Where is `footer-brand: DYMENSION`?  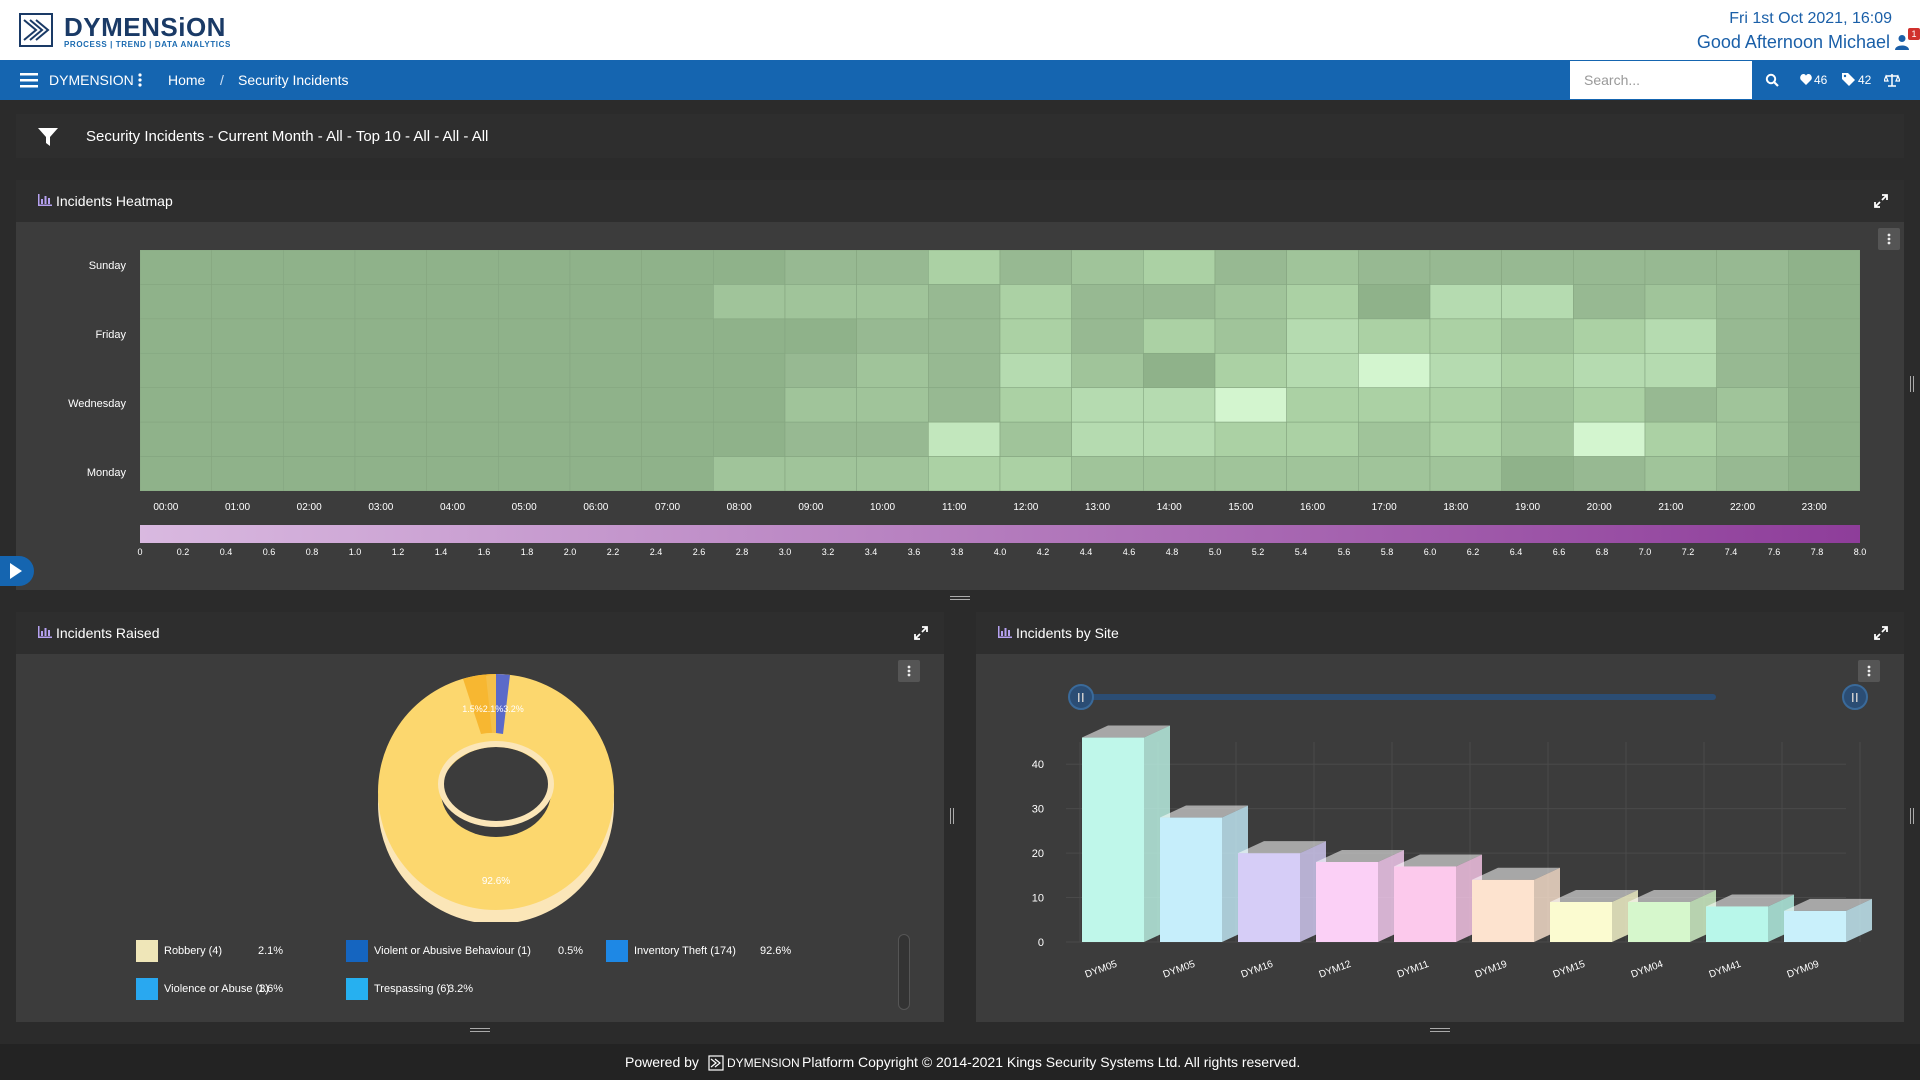
footer-brand: DYMENSION is located at coordinates (763, 1063).